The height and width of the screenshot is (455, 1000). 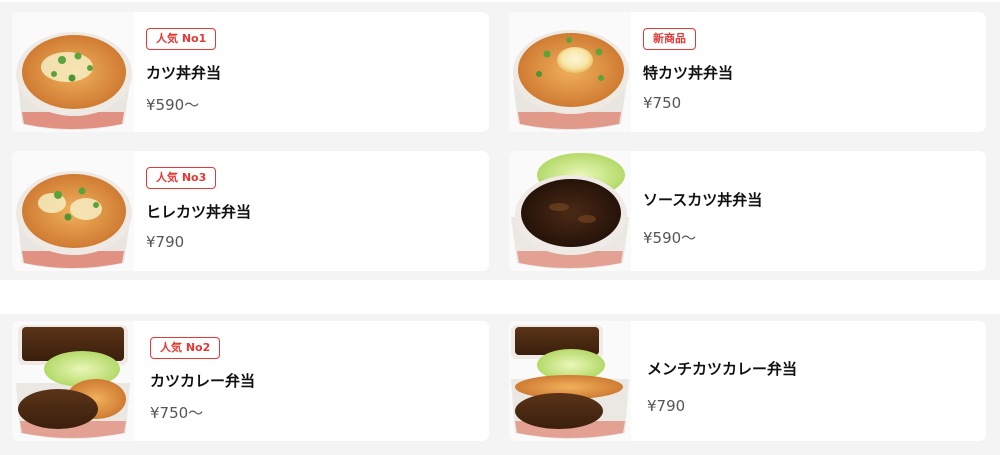 I want to click on item-price: ¥750, so click(x=662, y=103).